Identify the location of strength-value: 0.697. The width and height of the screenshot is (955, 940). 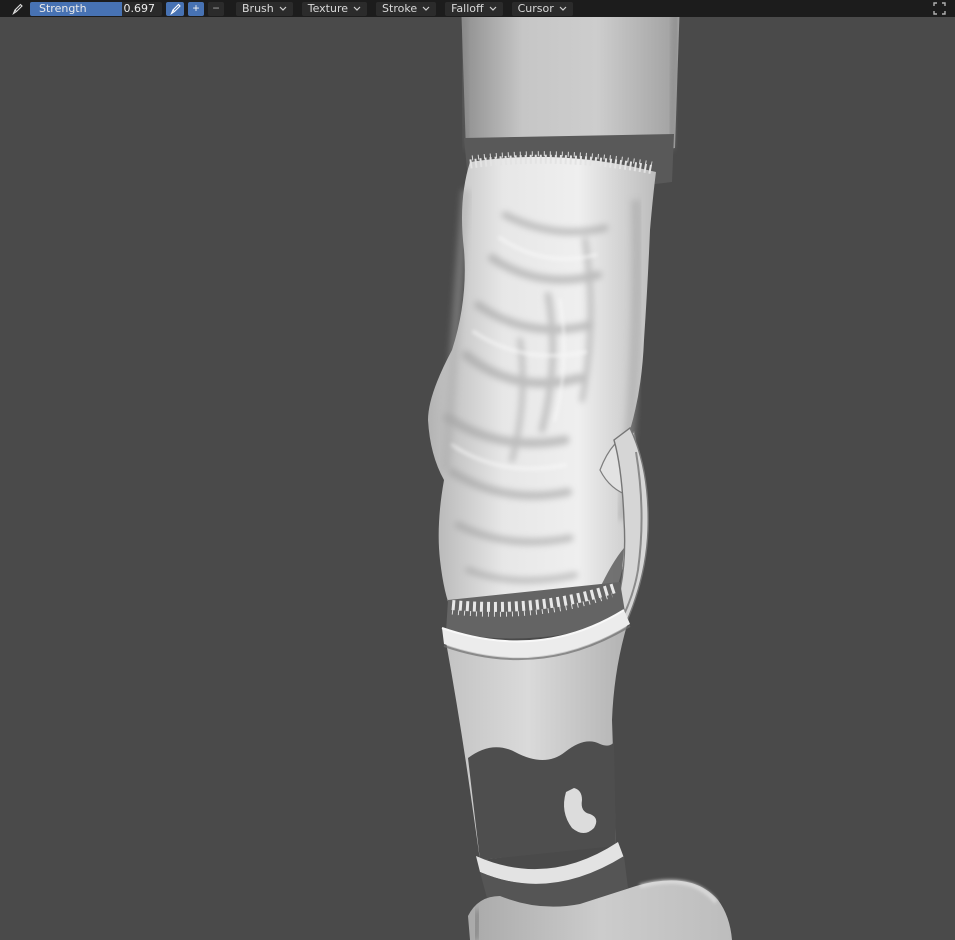
(139, 8).